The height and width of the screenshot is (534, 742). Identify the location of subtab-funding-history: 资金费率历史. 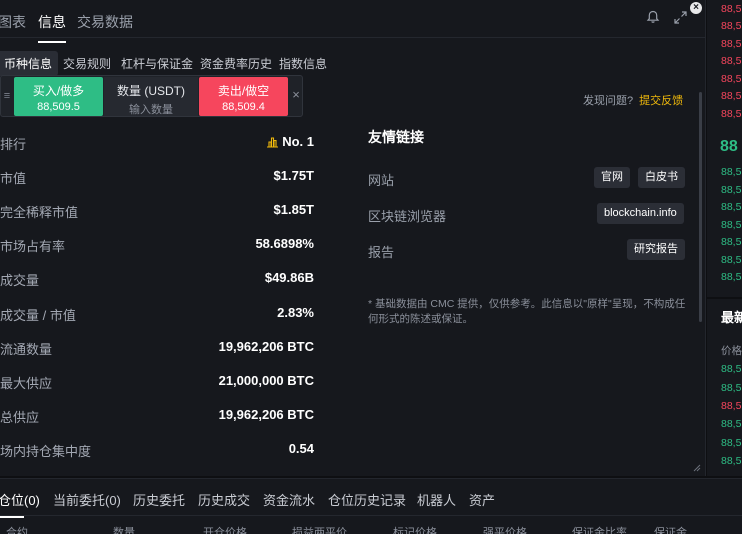
(236, 63).